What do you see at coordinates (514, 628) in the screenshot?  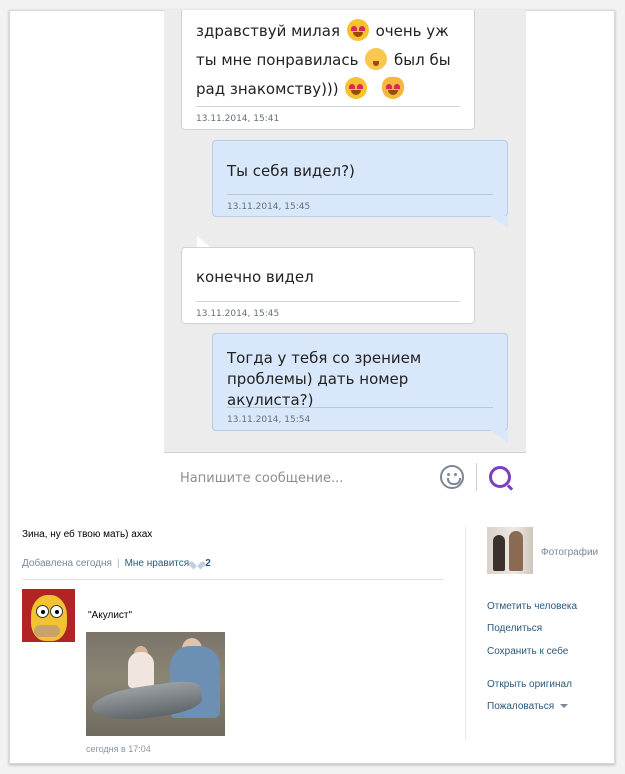 I see `share-link: Поделиться` at bounding box center [514, 628].